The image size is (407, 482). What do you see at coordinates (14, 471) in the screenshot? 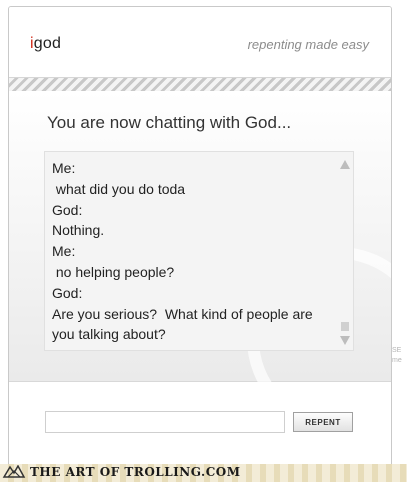
I see `trollface-leaf-icon` at bounding box center [14, 471].